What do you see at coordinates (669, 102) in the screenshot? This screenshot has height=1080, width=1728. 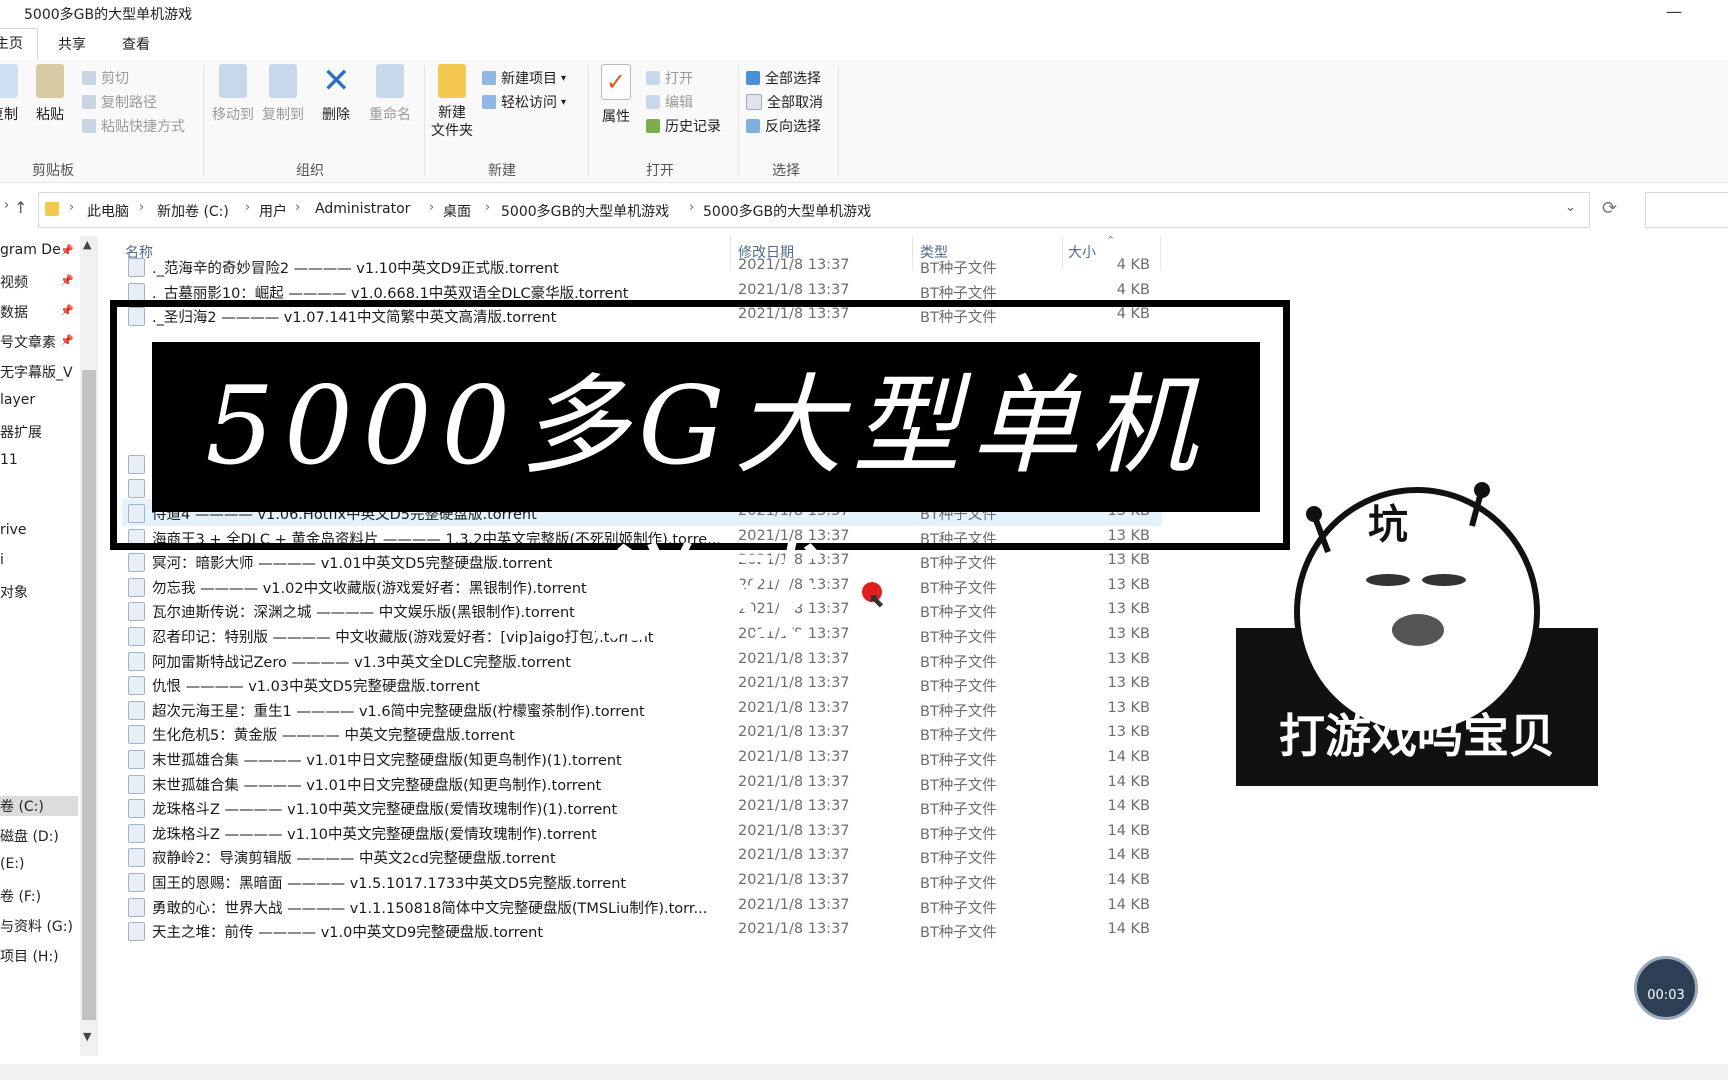 I see `edit-button: 编辑` at bounding box center [669, 102].